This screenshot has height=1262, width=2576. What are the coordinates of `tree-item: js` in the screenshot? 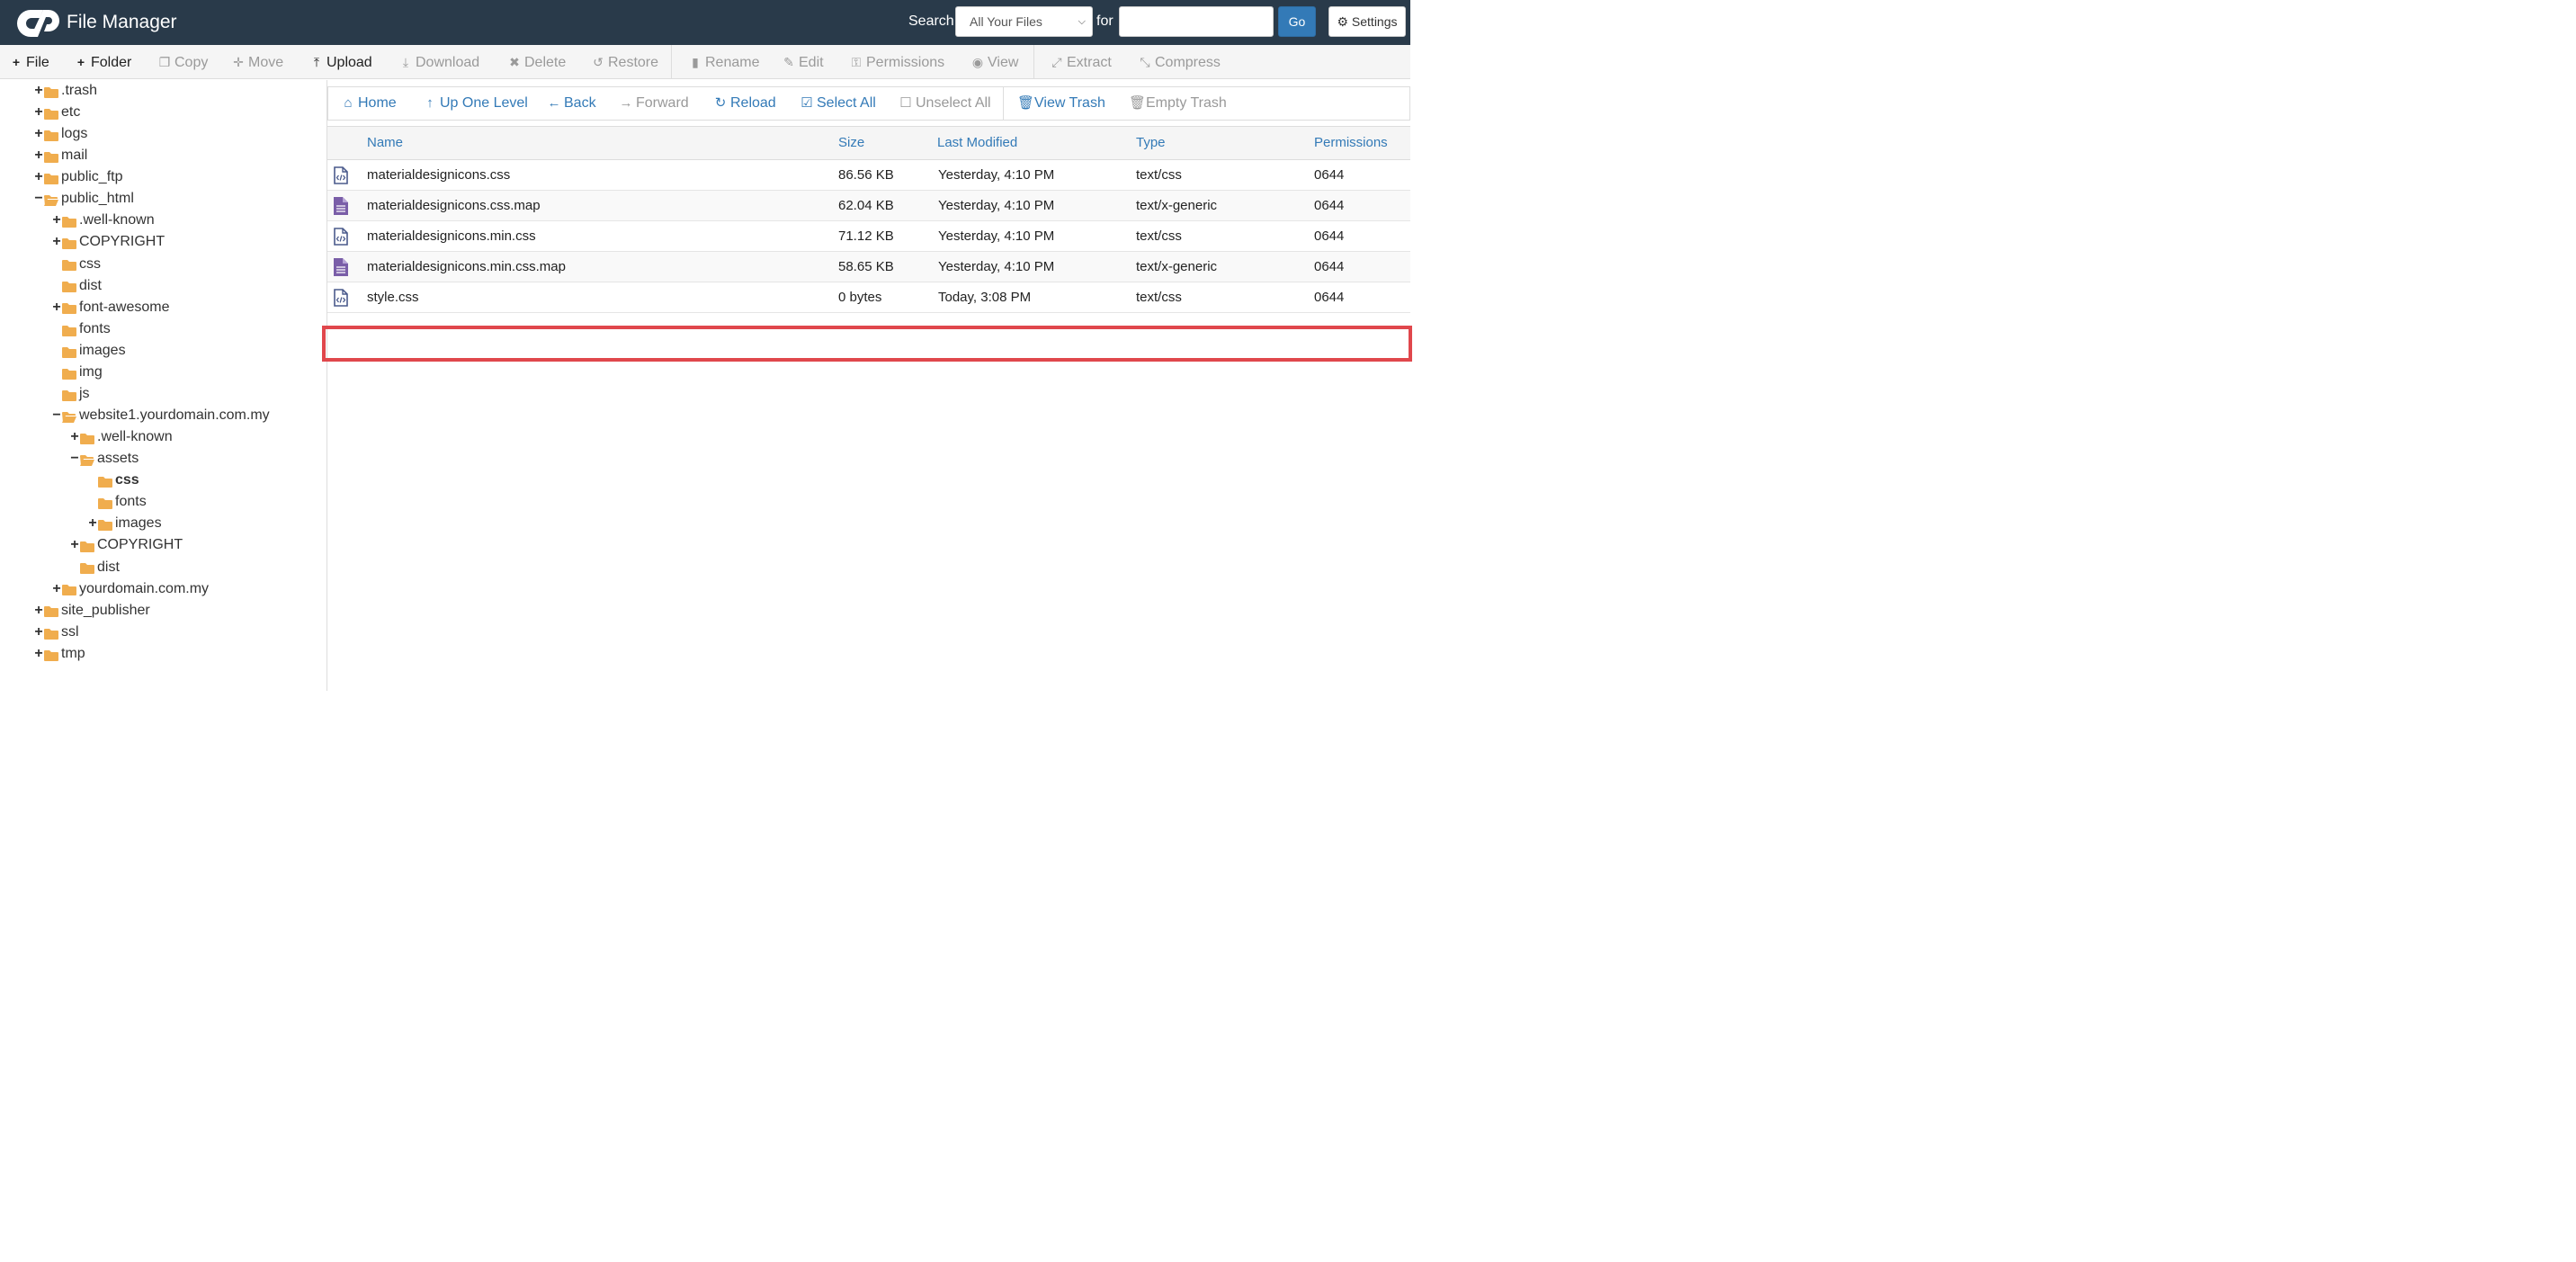 It's located at (70, 394).